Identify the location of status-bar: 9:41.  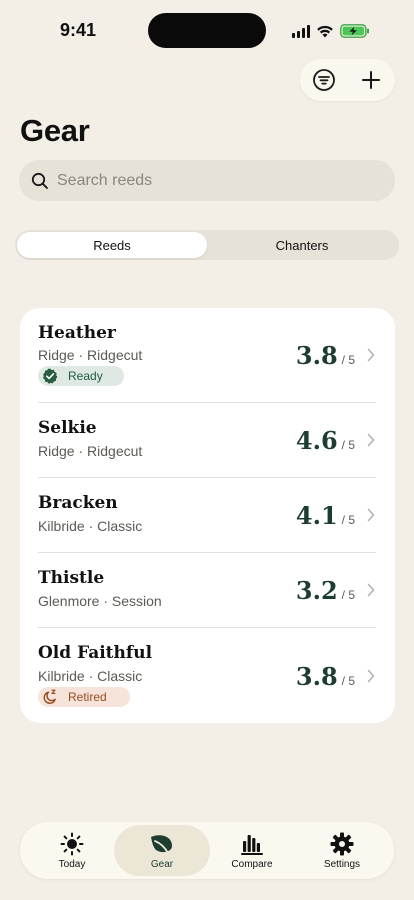
(207, 30).